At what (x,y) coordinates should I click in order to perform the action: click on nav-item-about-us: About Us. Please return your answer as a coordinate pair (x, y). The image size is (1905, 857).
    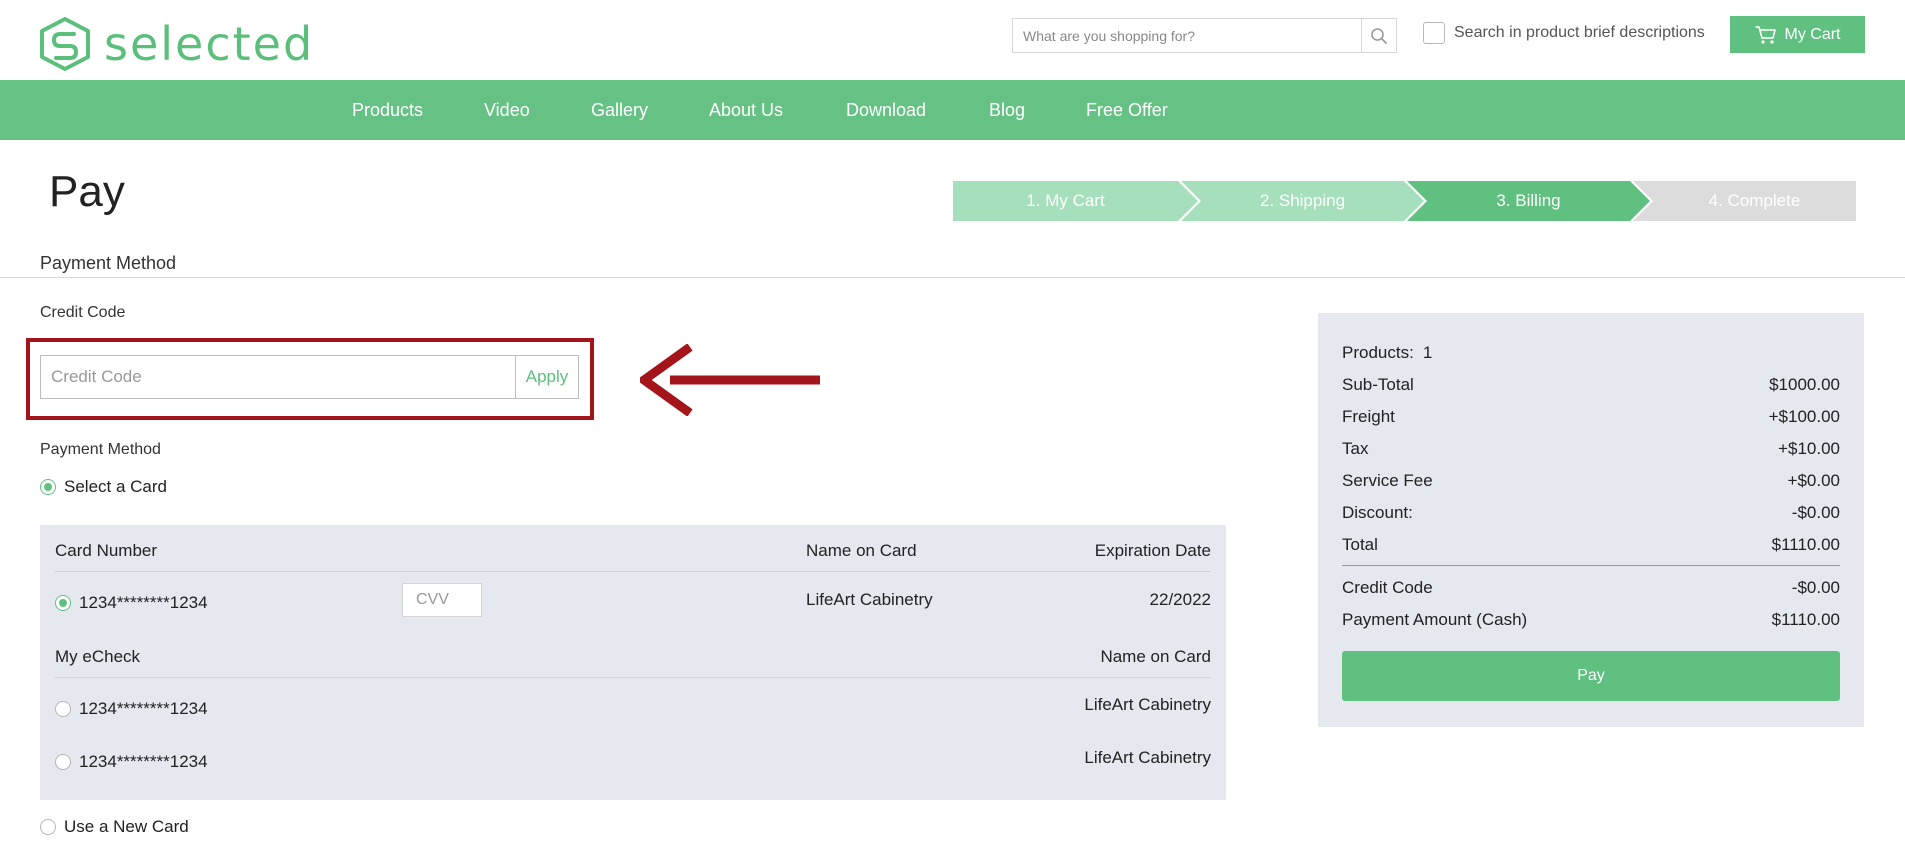
    Looking at the image, I should click on (746, 110).